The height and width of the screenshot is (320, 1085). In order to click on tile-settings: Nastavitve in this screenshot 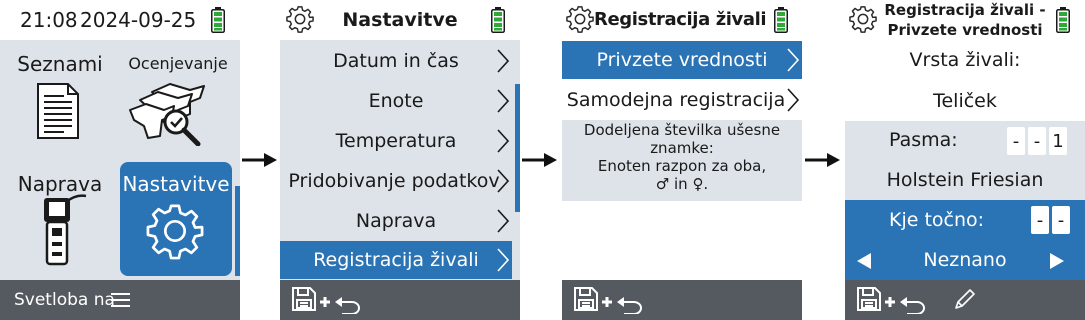, I will do `click(176, 219)`.